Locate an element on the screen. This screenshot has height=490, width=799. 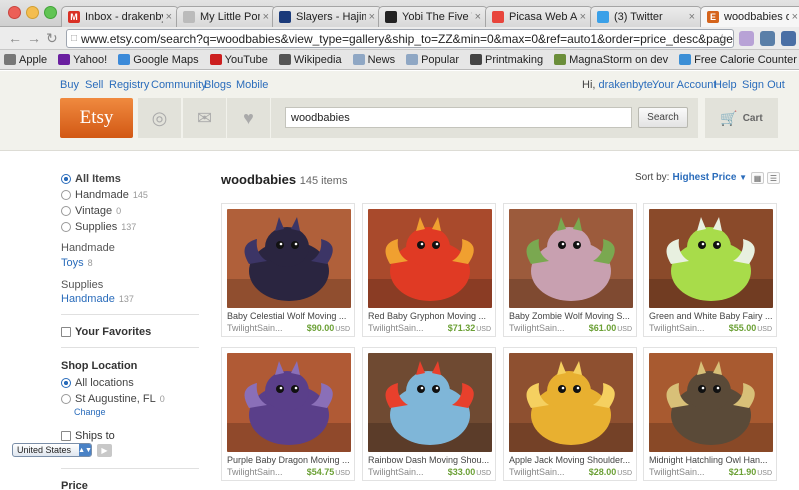
username-link: drakenbyte. is located at coordinates (627, 85).